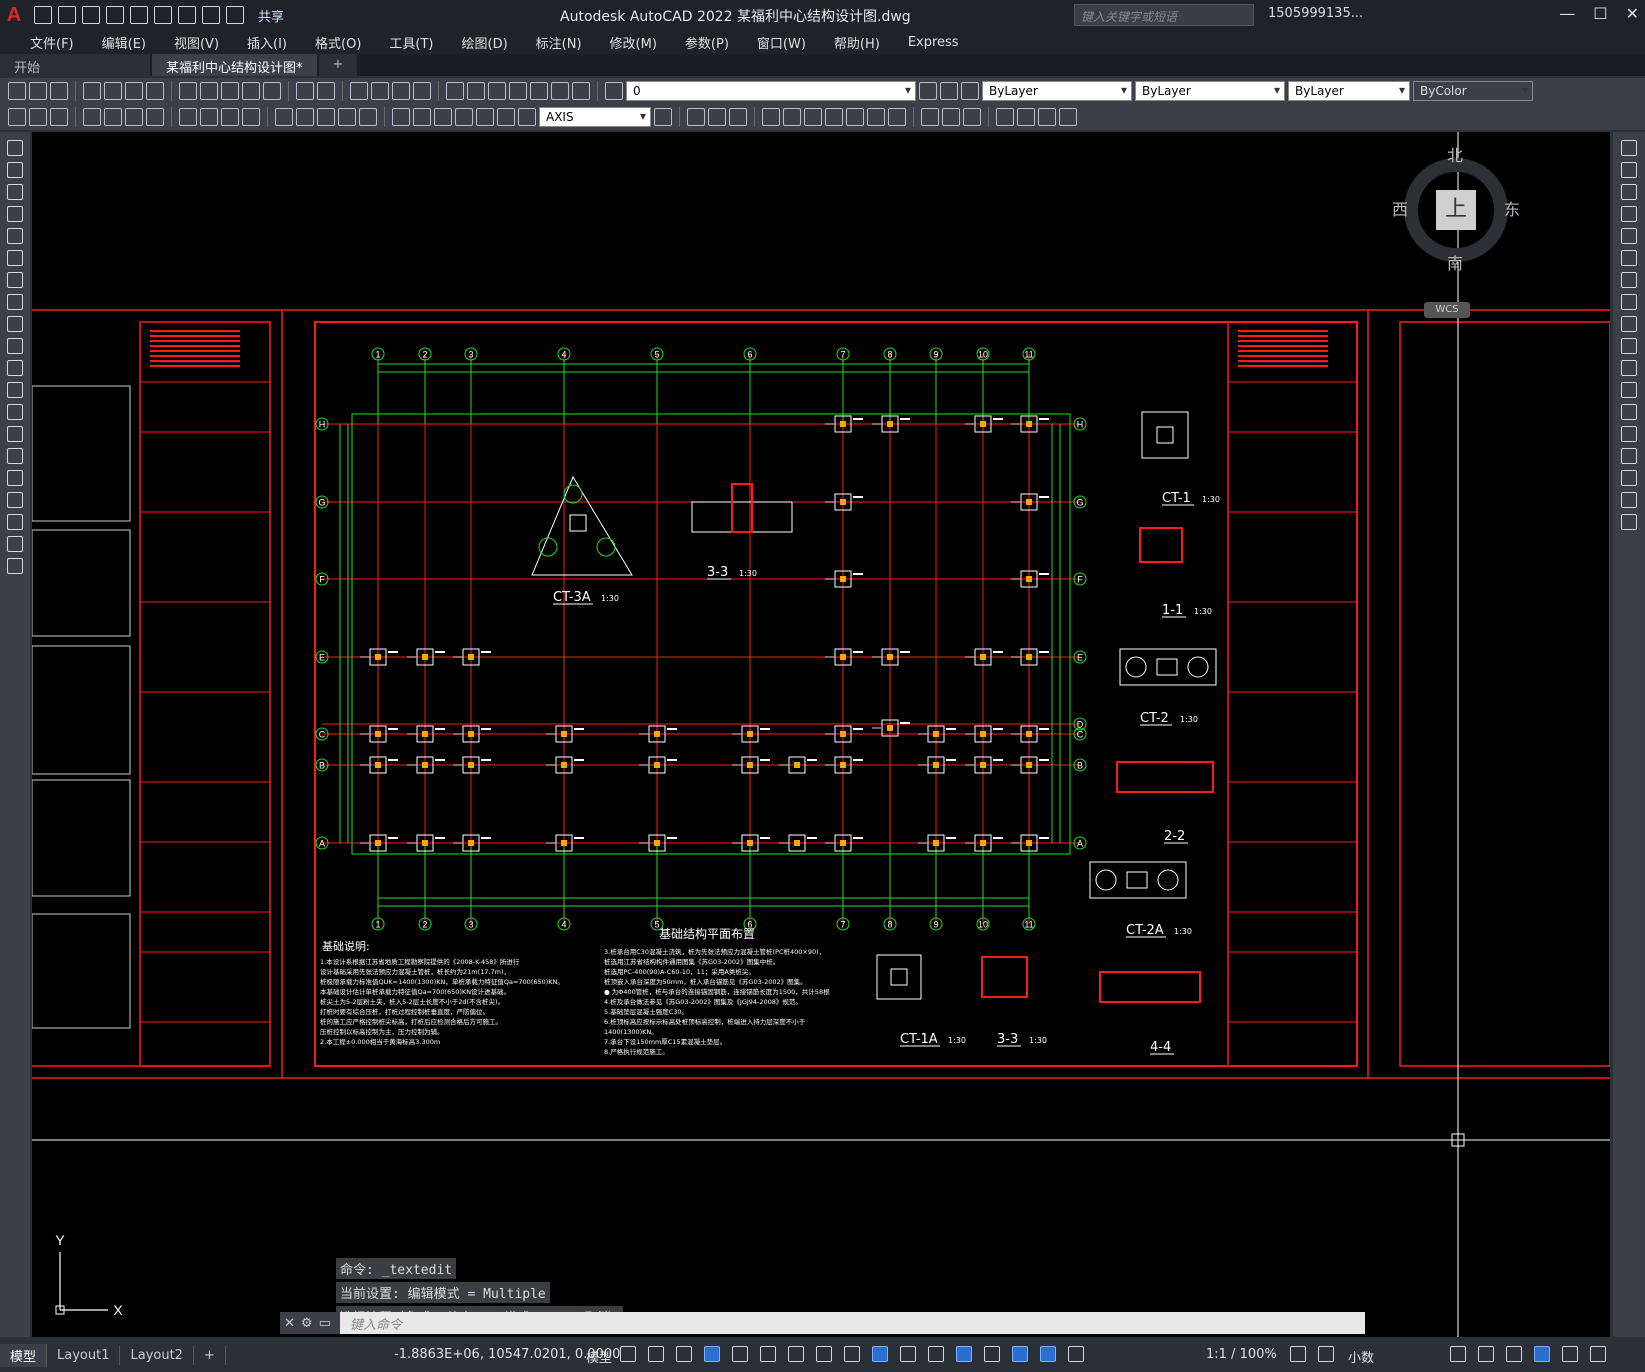 This screenshot has height=1372, width=1645. Describe the element at coordinates (15, 390) in the screenshot. I see `insert-block-icon` at that location.